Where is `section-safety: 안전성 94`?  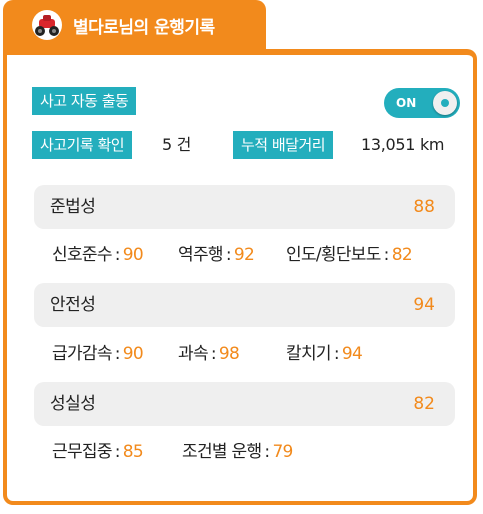
section-safety: 안전성 94 is located at coordinates (244, 305).